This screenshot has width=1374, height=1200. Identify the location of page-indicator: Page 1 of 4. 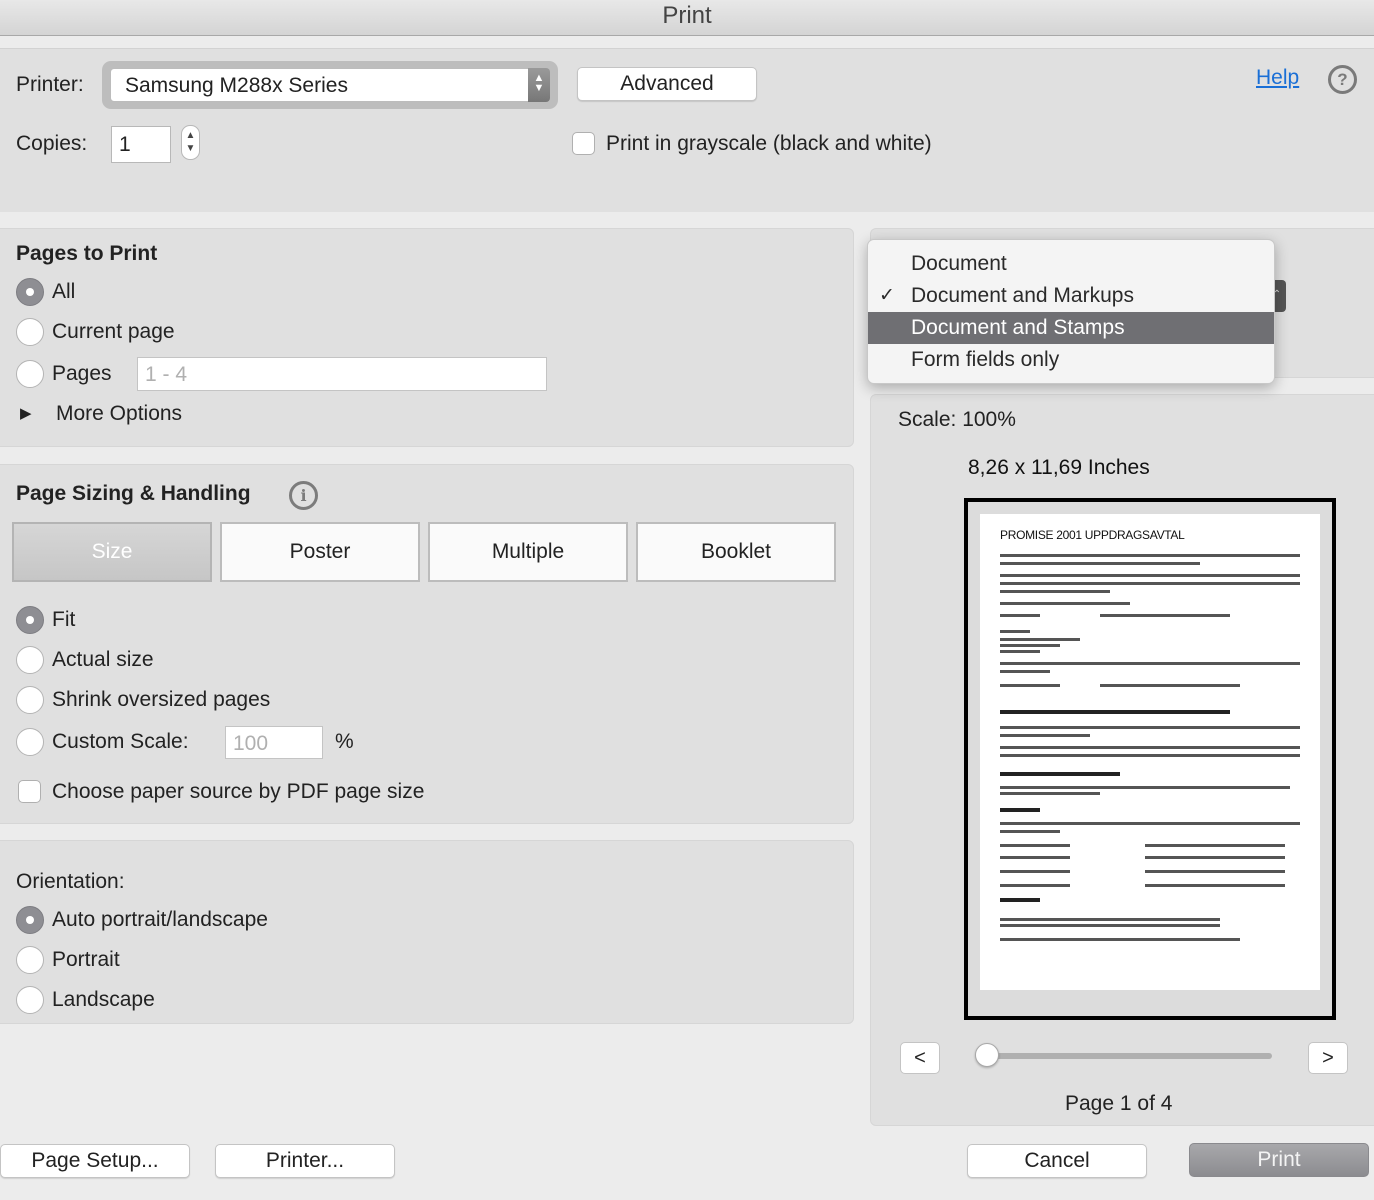
(1119, 1103).